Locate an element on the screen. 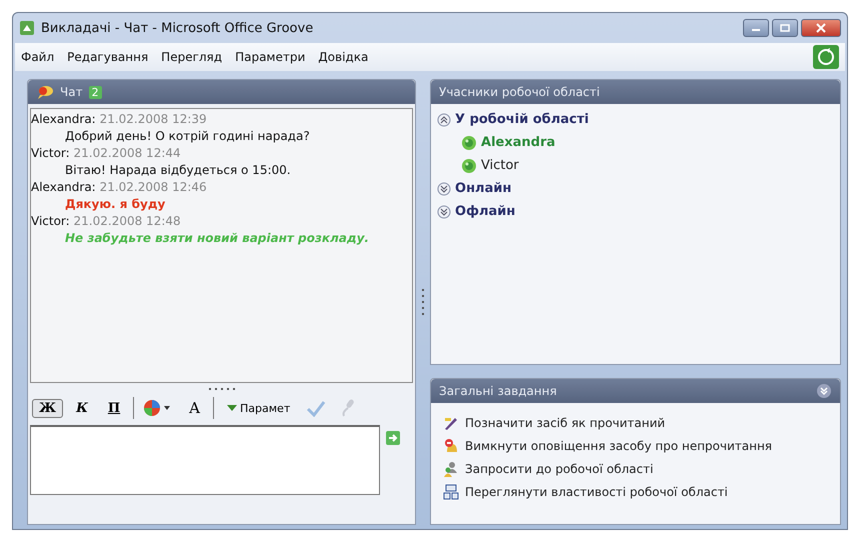 The image size is (858, 534). bell-icon is located at coordinates (451, 446).